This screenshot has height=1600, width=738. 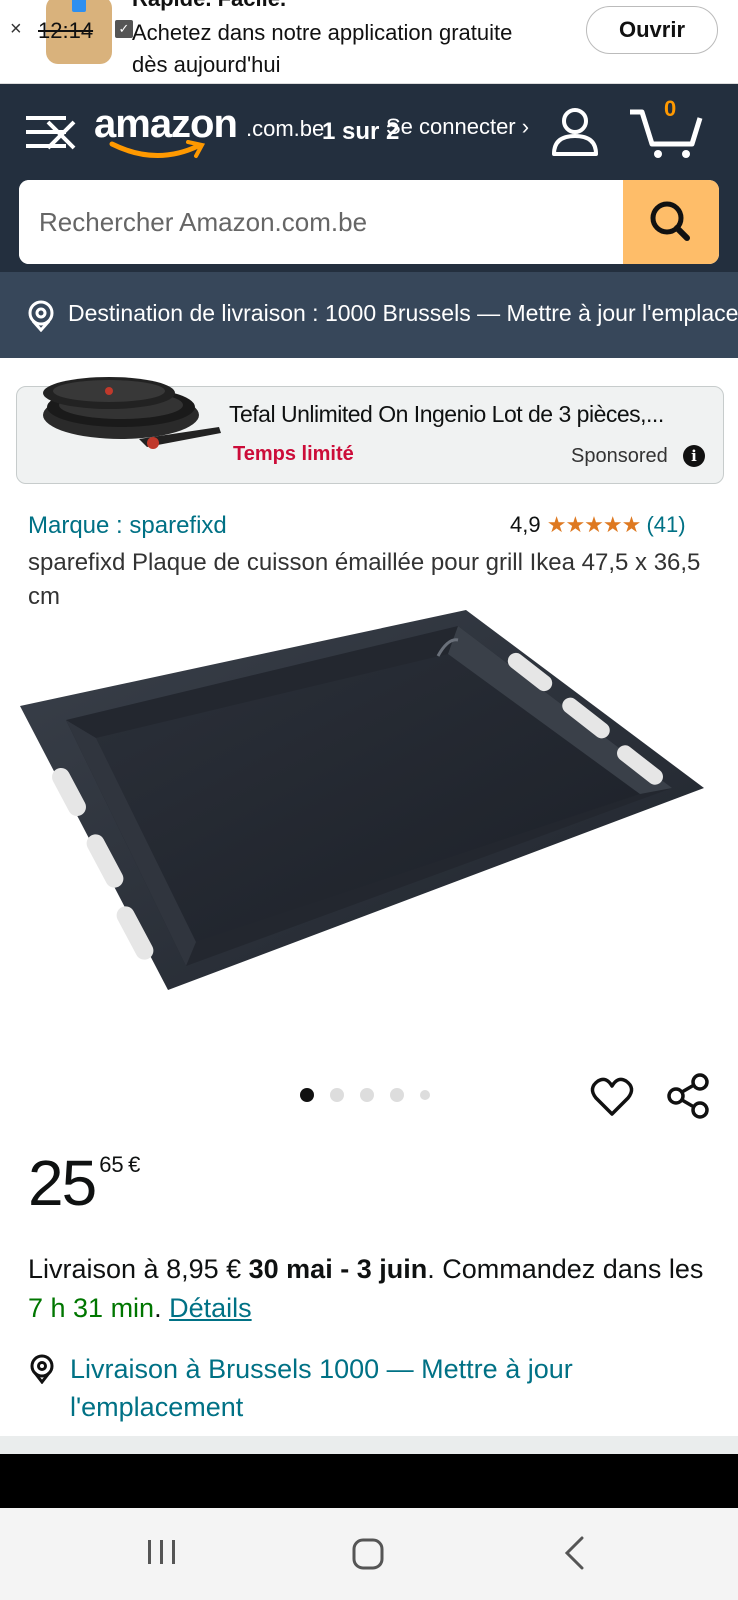 I want to click on delivery-prefix: Livraison à 8,95 €, so click(x=138, y=1269).